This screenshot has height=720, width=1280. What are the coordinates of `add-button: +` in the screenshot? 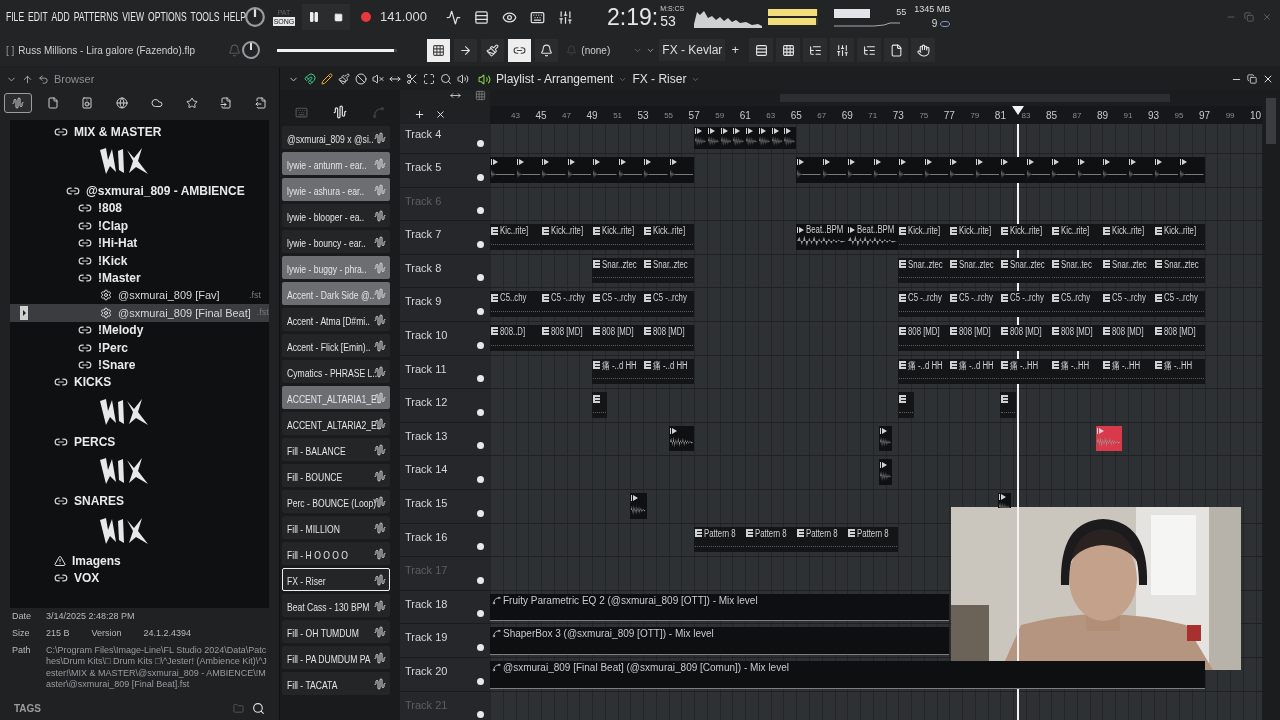 It's located at (735, 50).